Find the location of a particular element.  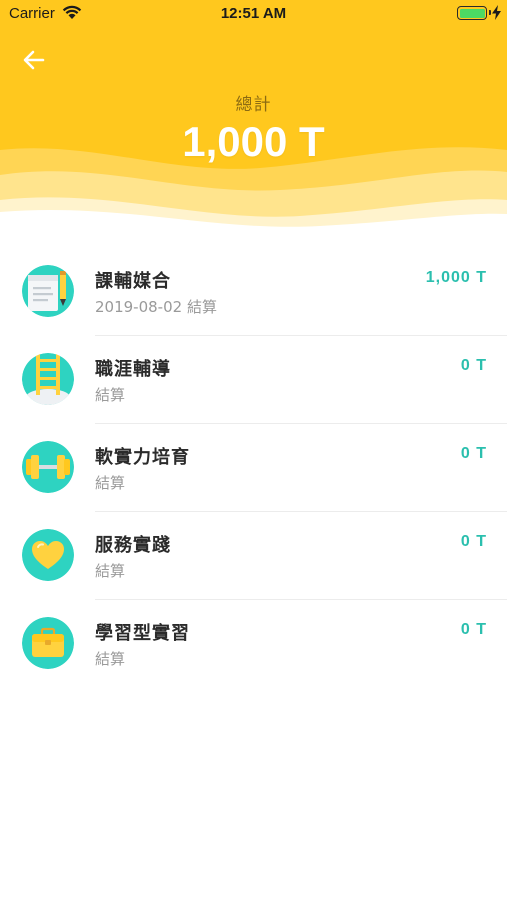

list-item-career: 職涯輔導 結算 0 T is located at coordinates (253, 380).